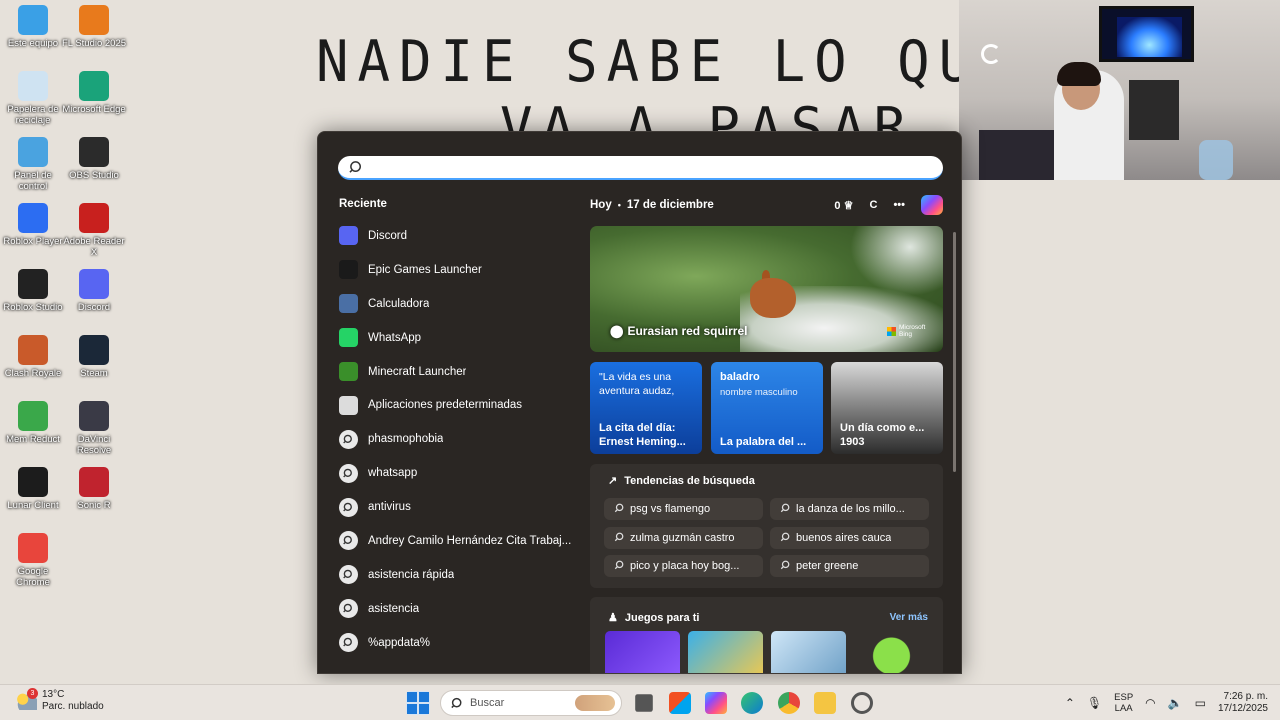  I want to click on trend-pill: psg vs flamengo, so click(683, 509).